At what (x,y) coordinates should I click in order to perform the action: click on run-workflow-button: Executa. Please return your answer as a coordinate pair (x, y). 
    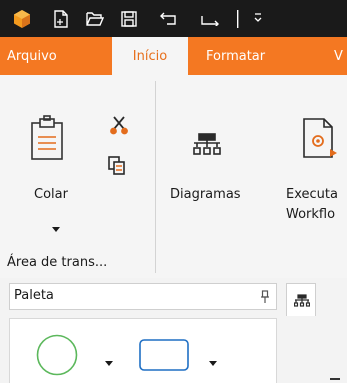
    Looking at the image, I should click on (312, 194).